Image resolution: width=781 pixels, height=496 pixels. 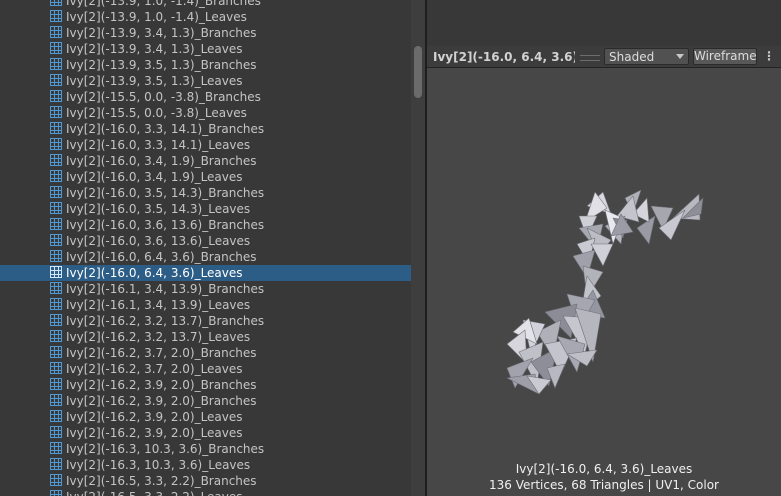 What do you see at coordinates (205, 337) in the screenshot?
I see `asset-list-item: Ivy[2](-16.2, 3.2, 13.7)_Leaves` at bounding box center [205, 337].